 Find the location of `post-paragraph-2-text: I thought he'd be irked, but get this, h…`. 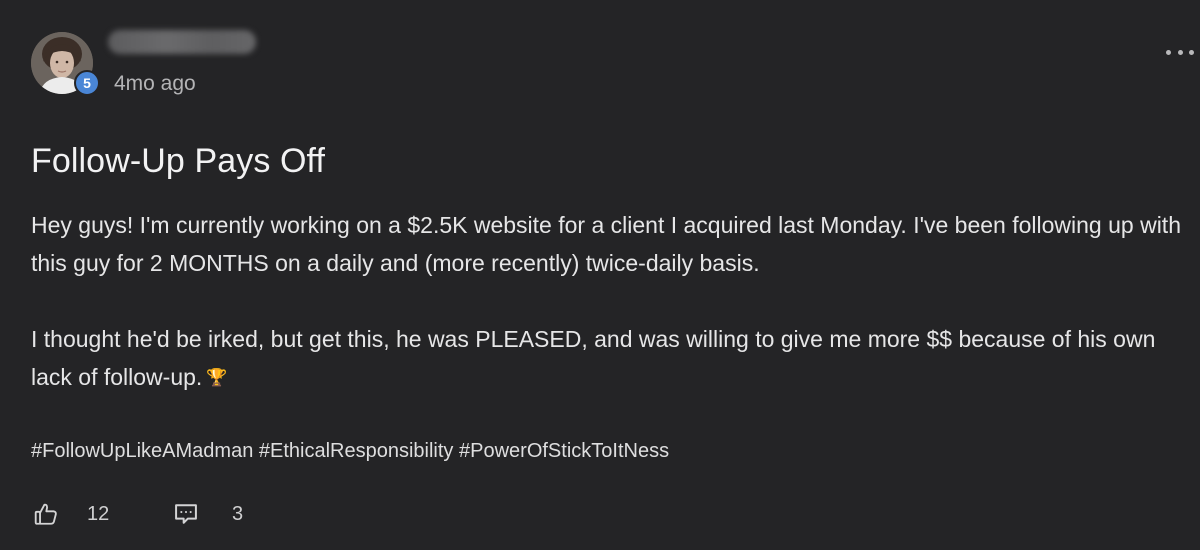

post-paragraph-2-text: I thought he'd be irked, but get this, h… is located at coordinates (593, 358).